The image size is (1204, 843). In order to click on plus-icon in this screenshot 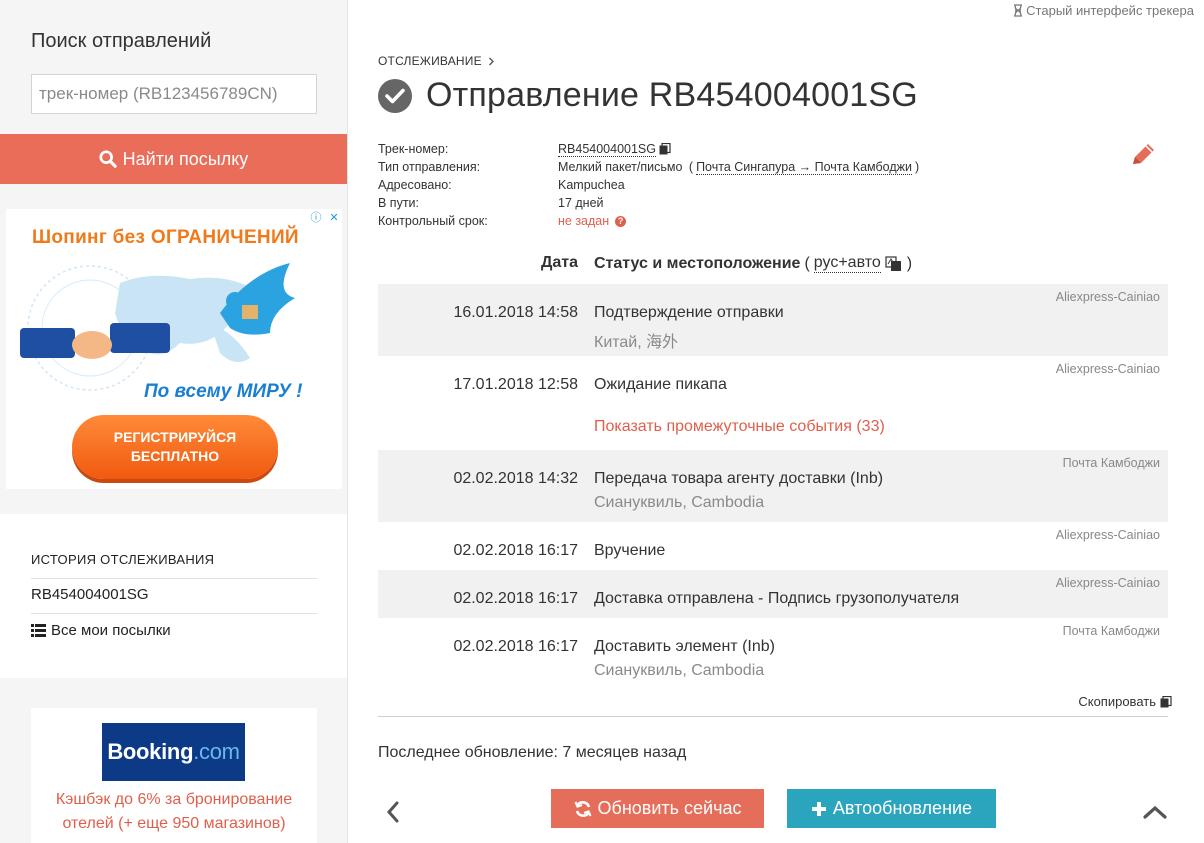, I will do `click(818, 808)`.